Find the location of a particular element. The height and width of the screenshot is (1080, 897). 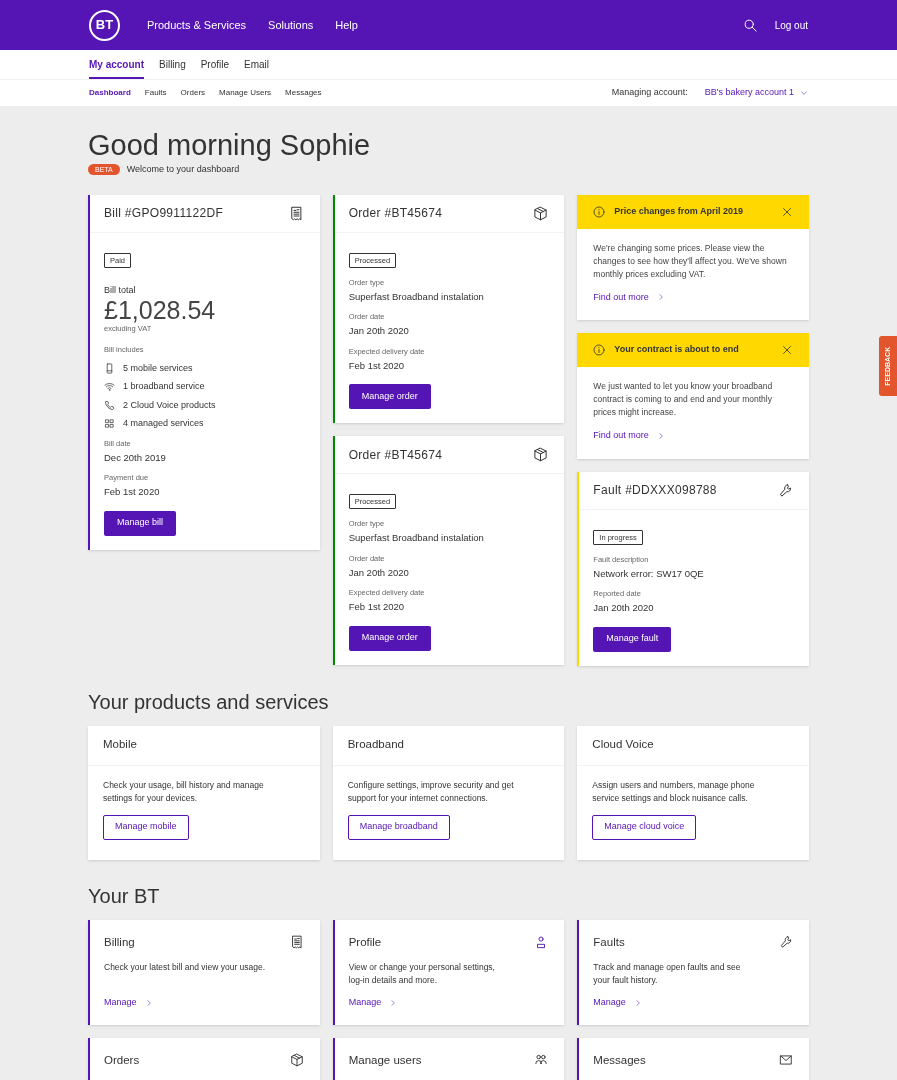

card-description: Track and manage open faults and see your fault history. is located at coordinates (667, 973).